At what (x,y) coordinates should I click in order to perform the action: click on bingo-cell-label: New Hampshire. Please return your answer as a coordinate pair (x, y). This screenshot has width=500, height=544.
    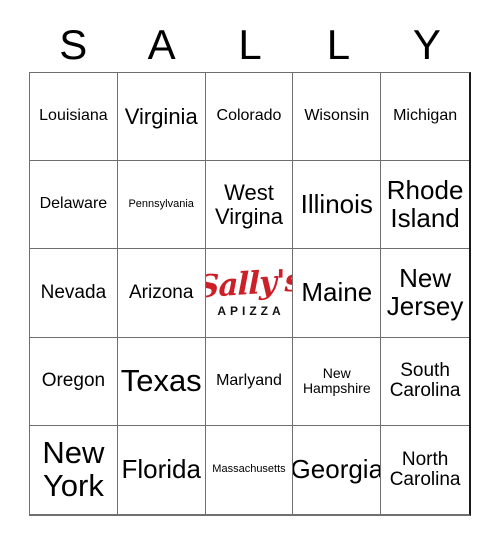
    Looking at the image, I should click on (336, 381).